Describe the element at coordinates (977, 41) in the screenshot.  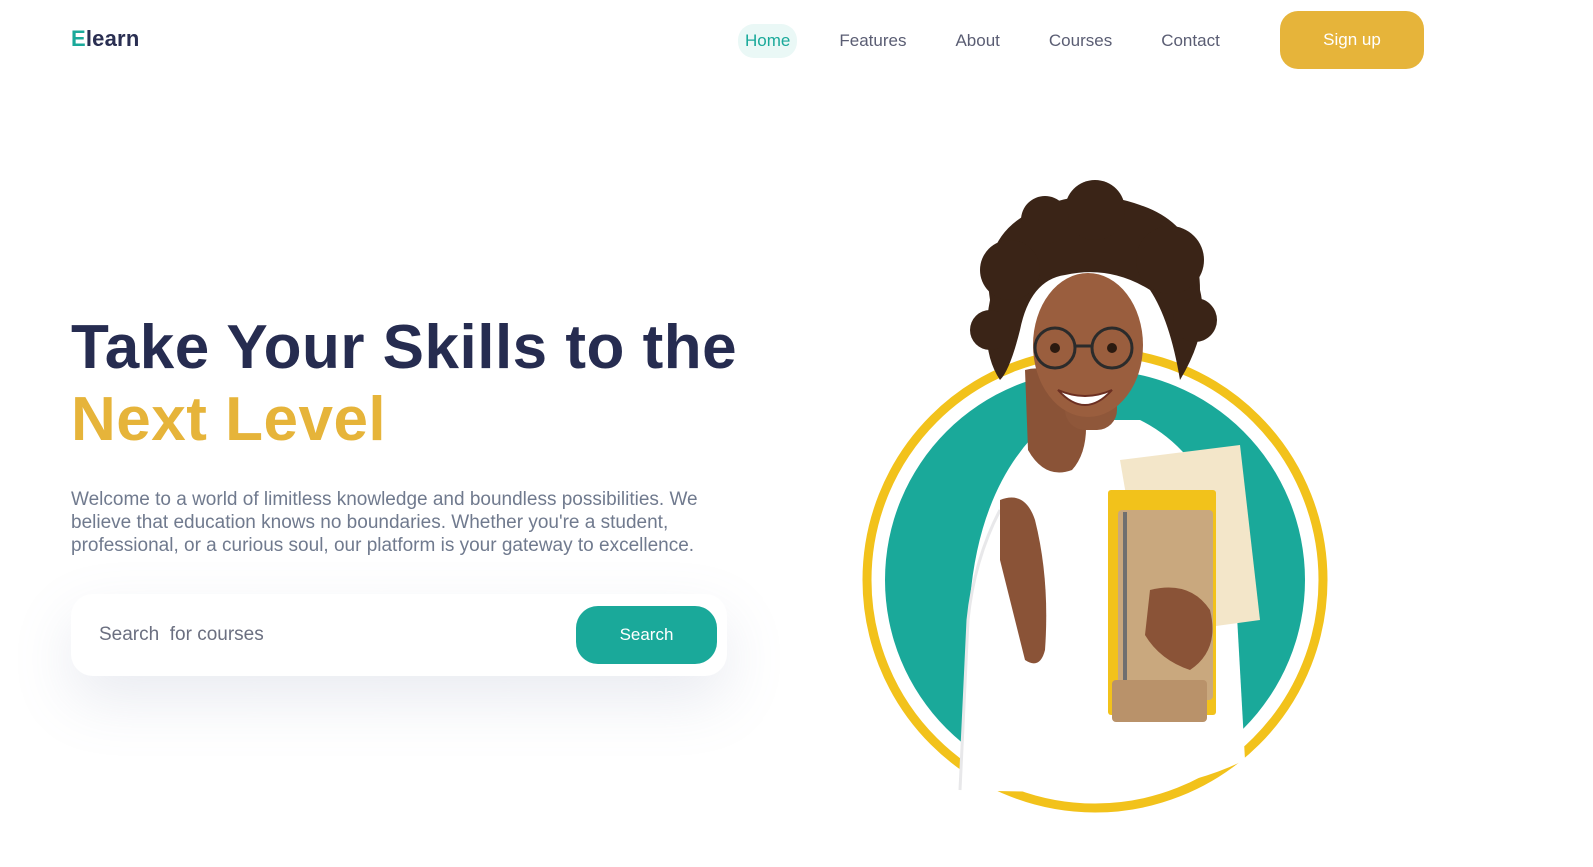
I see `nav-about: About` at that location.